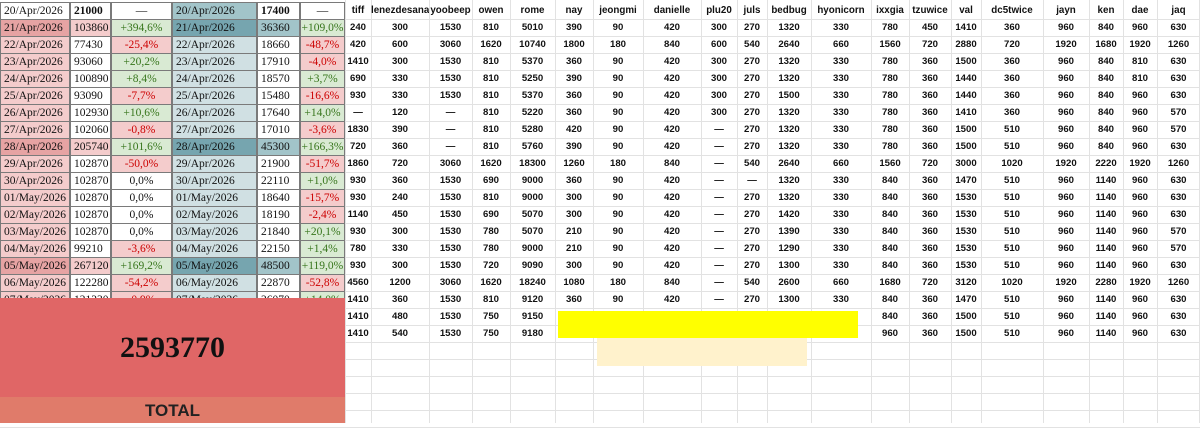 The image size is (1200, 428). I want to click on column-header-user: val, so click(966, 10).